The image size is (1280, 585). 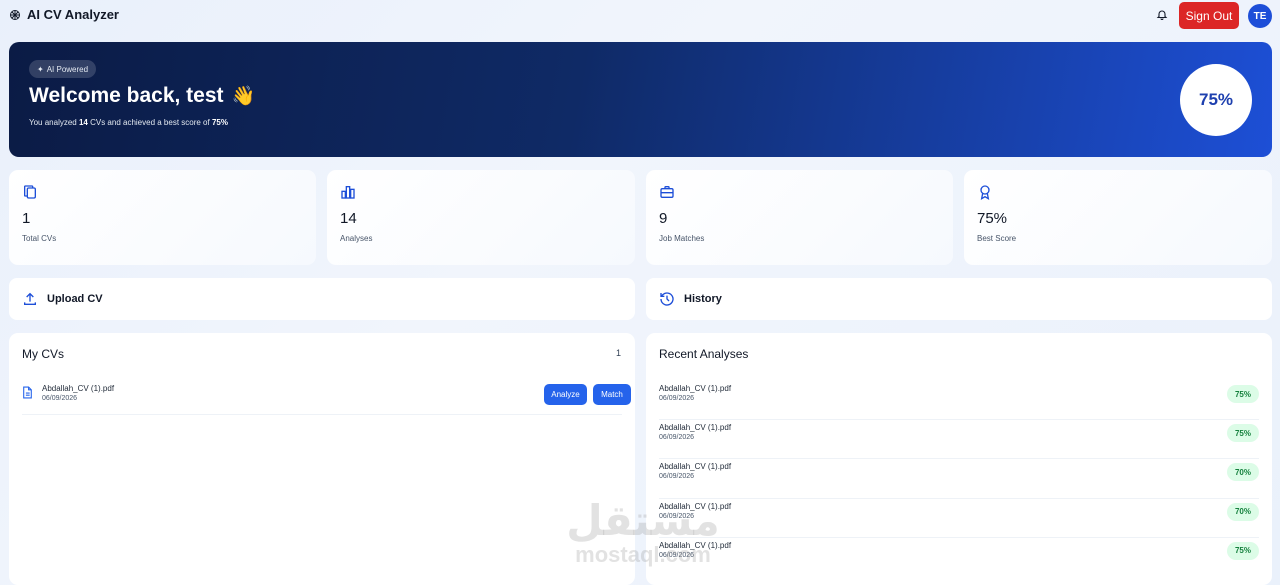 I want to click on welcome-title: Welcome back, test 👋, so click(x=142, y=96).